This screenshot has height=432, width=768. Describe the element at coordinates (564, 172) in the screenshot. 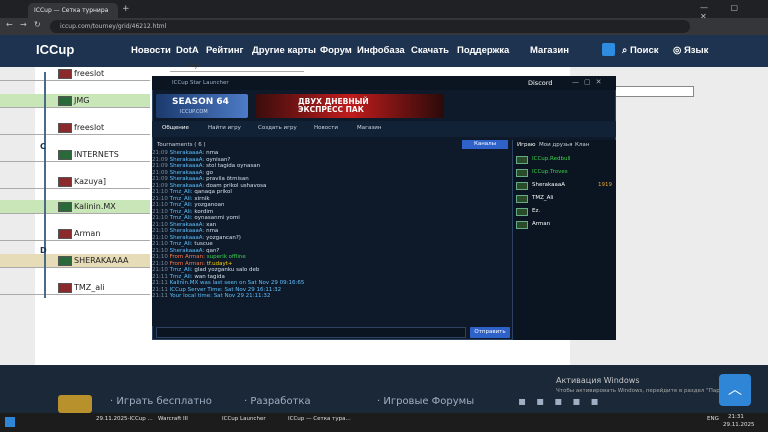

I see `side-user: ICCup.Troves` at that location.